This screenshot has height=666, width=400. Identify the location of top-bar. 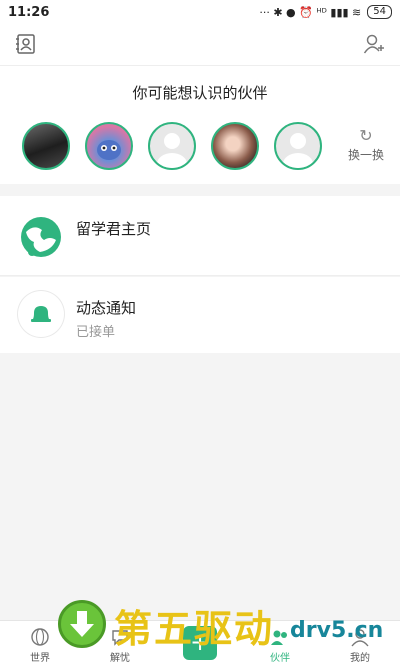
(200, 45).